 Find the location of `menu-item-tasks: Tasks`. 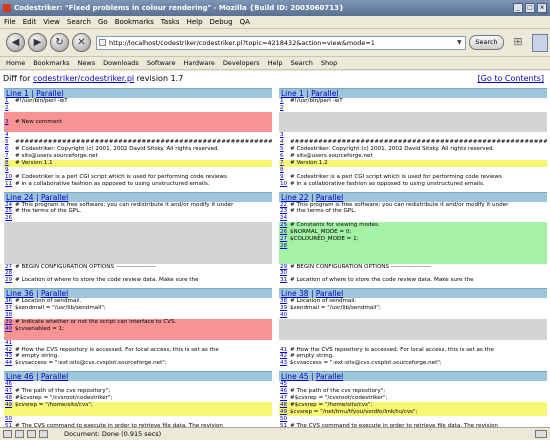

menu-item-tasks: Tasks is located at coordinates (170, 22).